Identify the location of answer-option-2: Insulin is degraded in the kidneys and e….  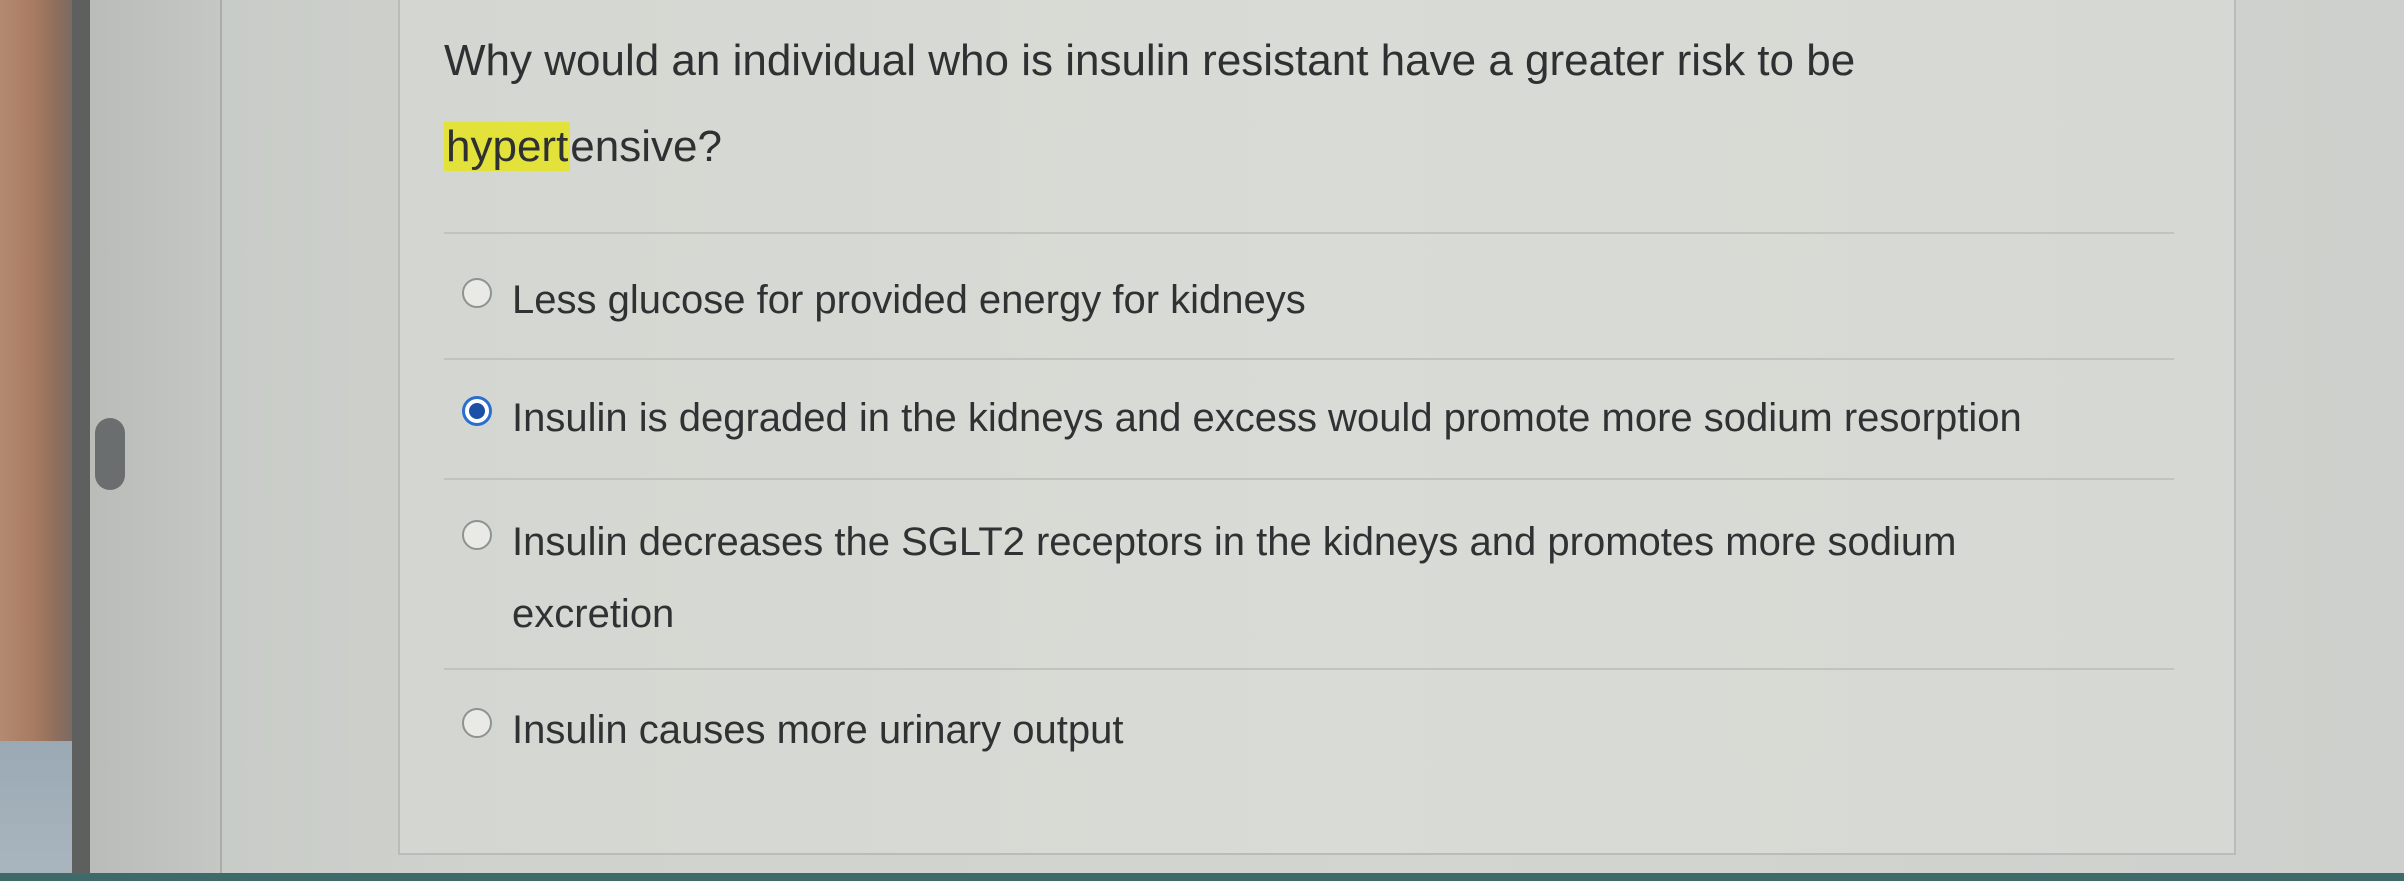
(1292, 418).